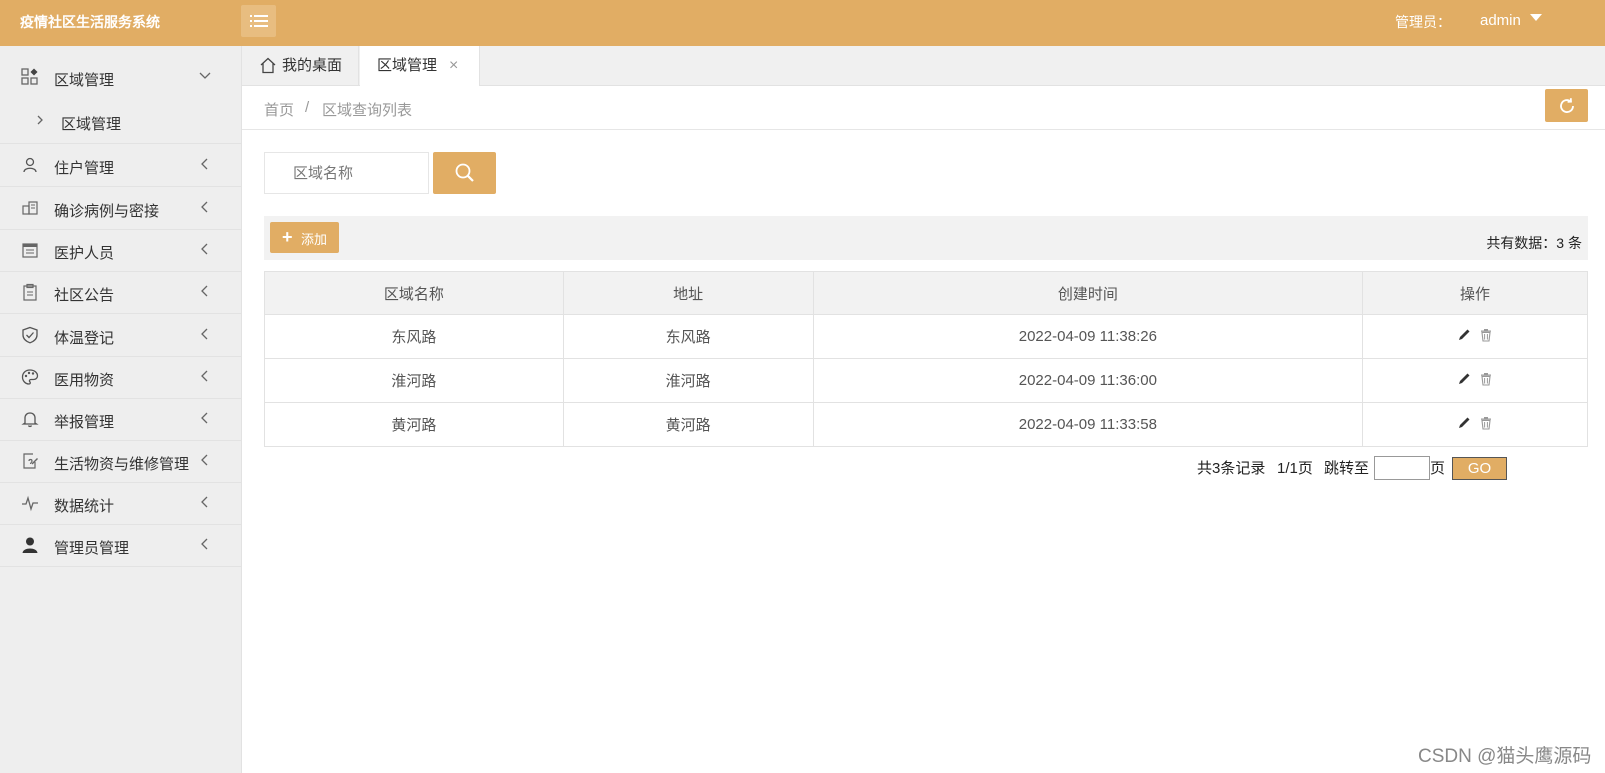 The width and height of the screenshot is (1605, 773). What do you see at coordinates (1088, 336) in the screenshot?
I see `cell-created-time: 2022-04-09 11:38:26` at bounding box center [1088, 336].